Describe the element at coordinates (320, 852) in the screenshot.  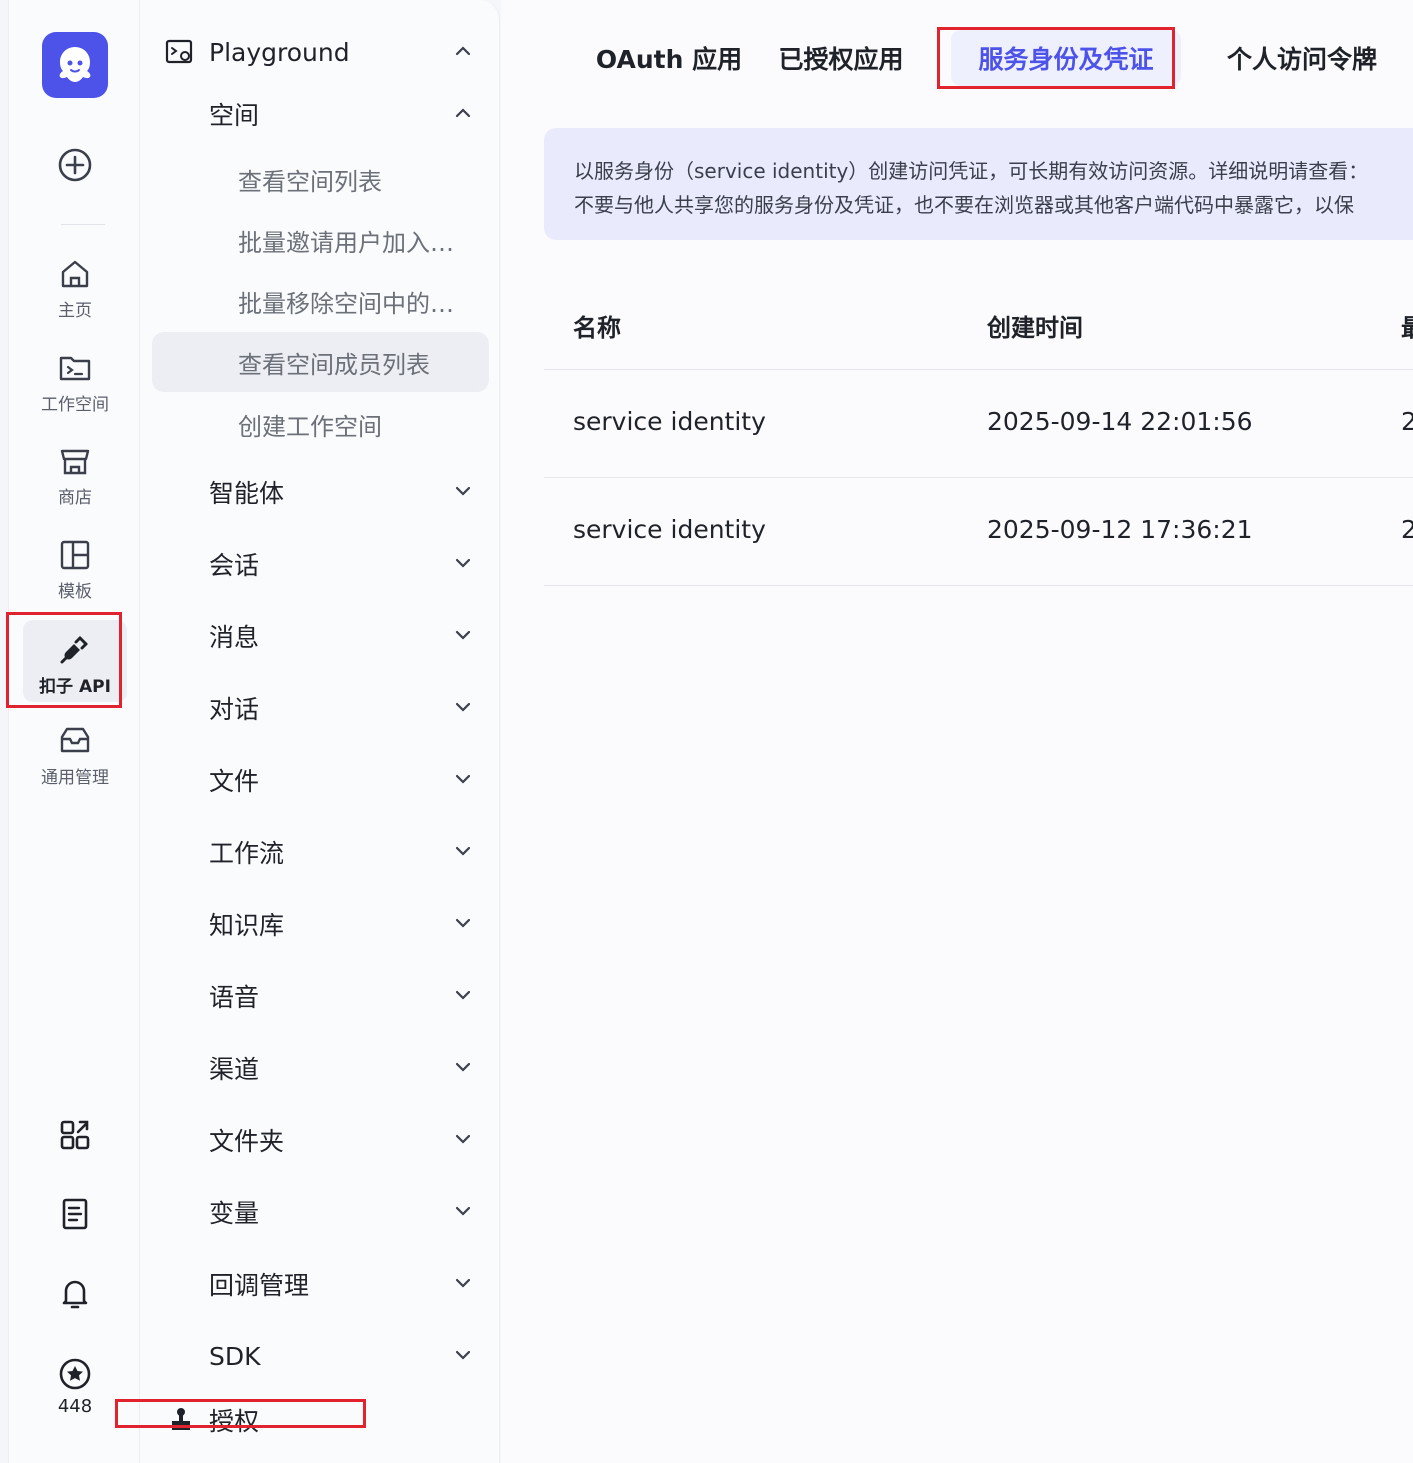
I see `nav-section: 工作流` at that location.